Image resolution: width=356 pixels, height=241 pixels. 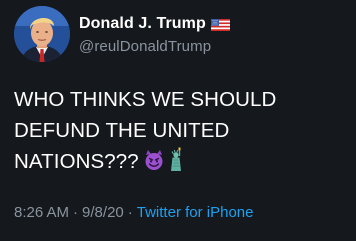 I want to click on us-flag-icon, so click(x=220, y=24).